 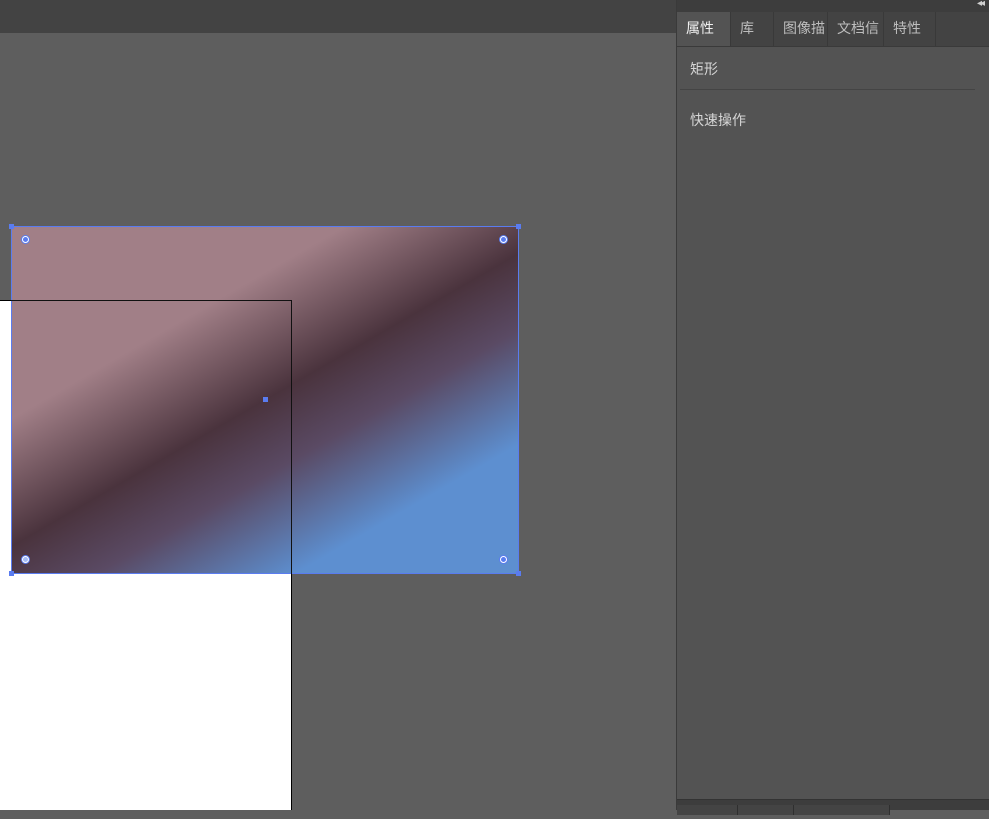 I want to click on object-type-label: 矩形, so click(x=704, y=70).